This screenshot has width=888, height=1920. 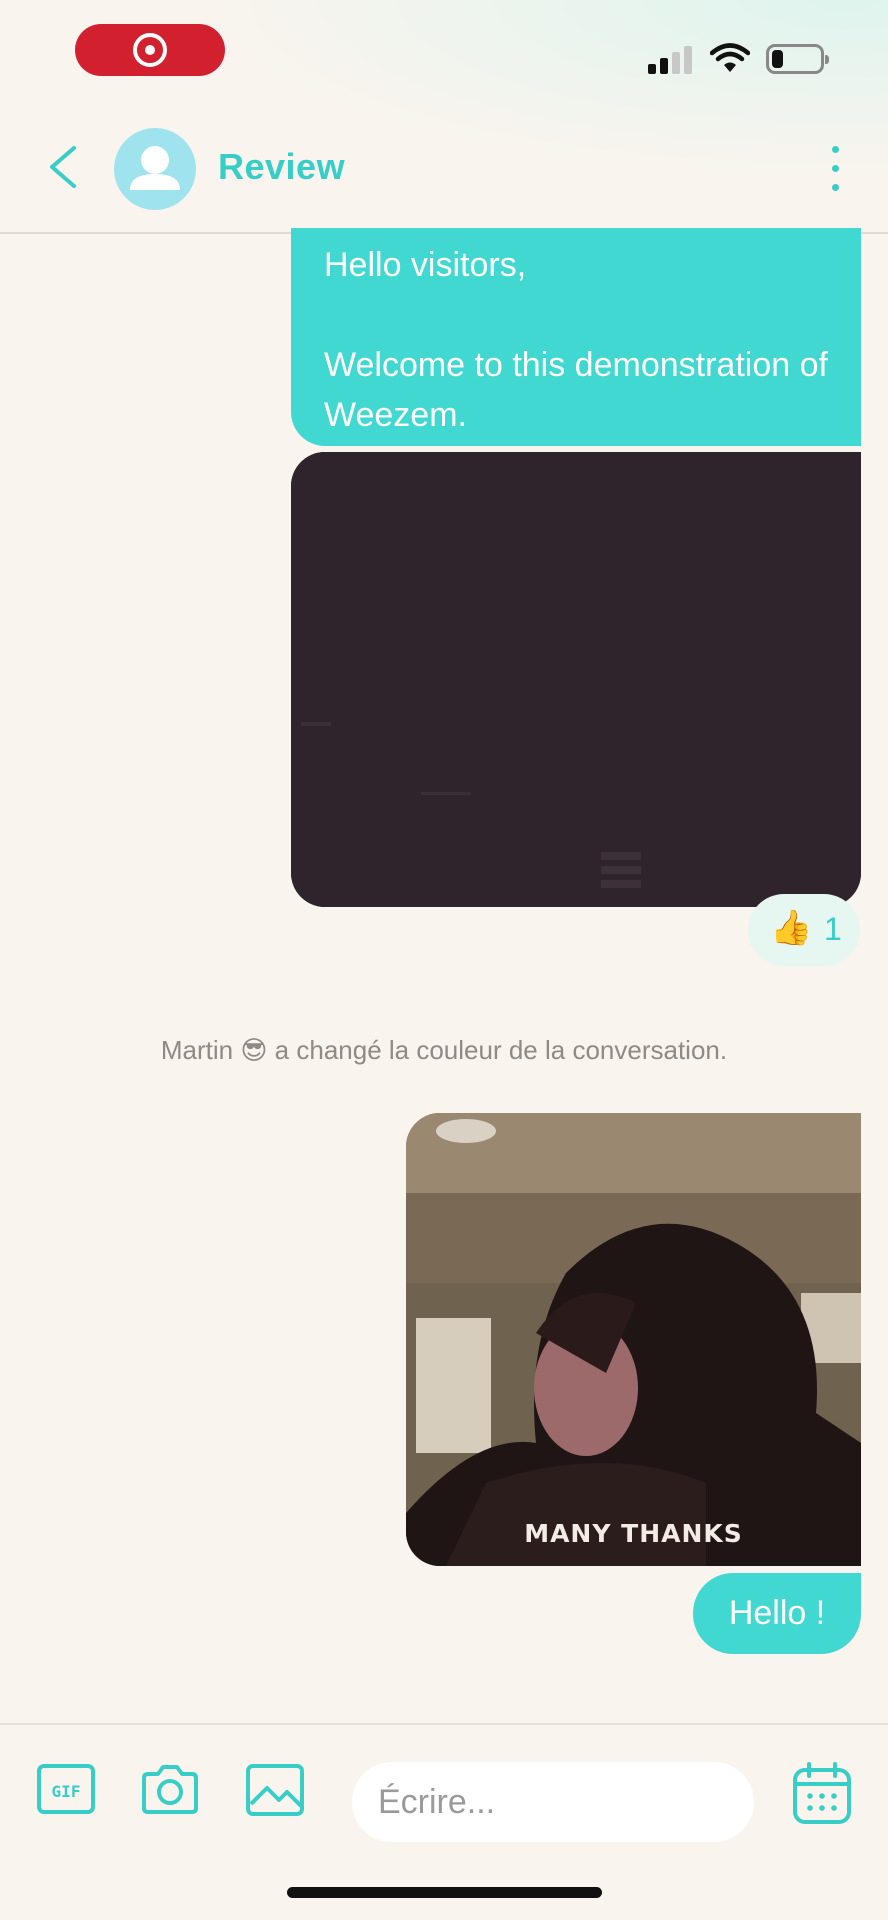 I want to click on wifi-icon, so click(x=730, y=57).